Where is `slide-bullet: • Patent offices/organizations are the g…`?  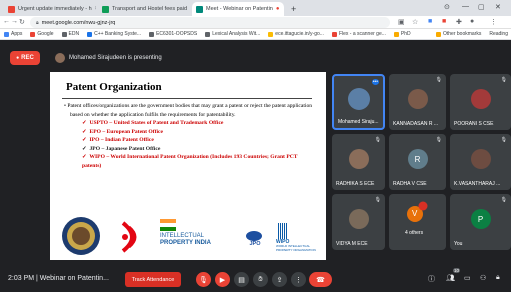 slide-bullet: • Patent offices/organizations are the g… is located at coordinates (188, 110).